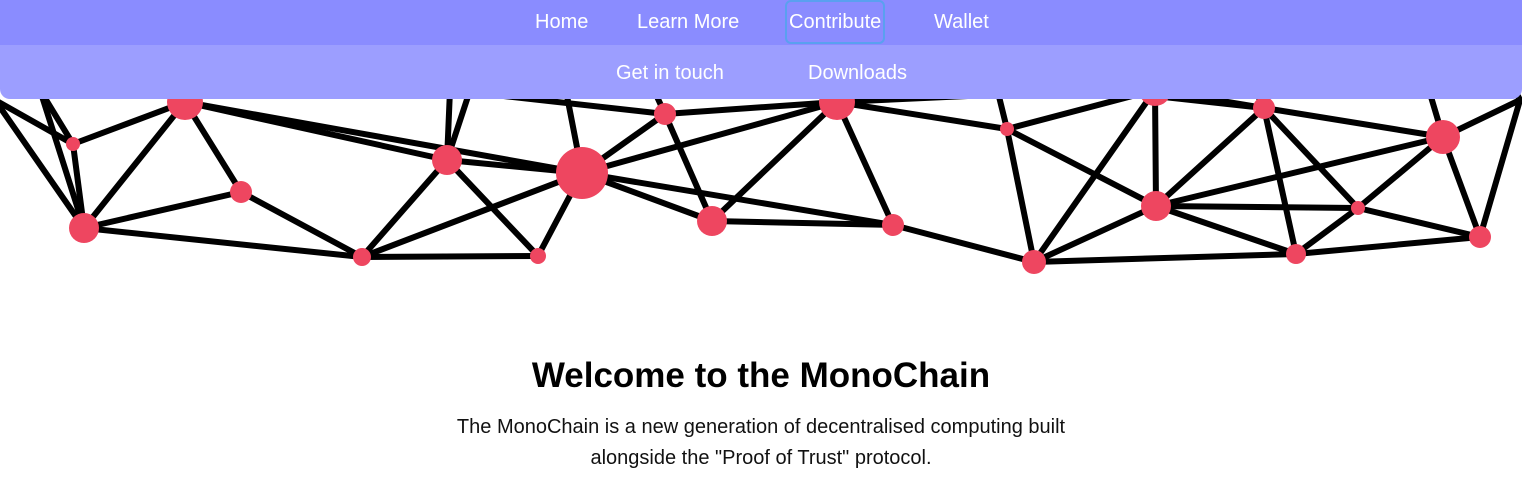  What do you see at coordinates (561, 22) in the screenshot?
I see `nav-home-link: Home` at bounding box center [561, 22].